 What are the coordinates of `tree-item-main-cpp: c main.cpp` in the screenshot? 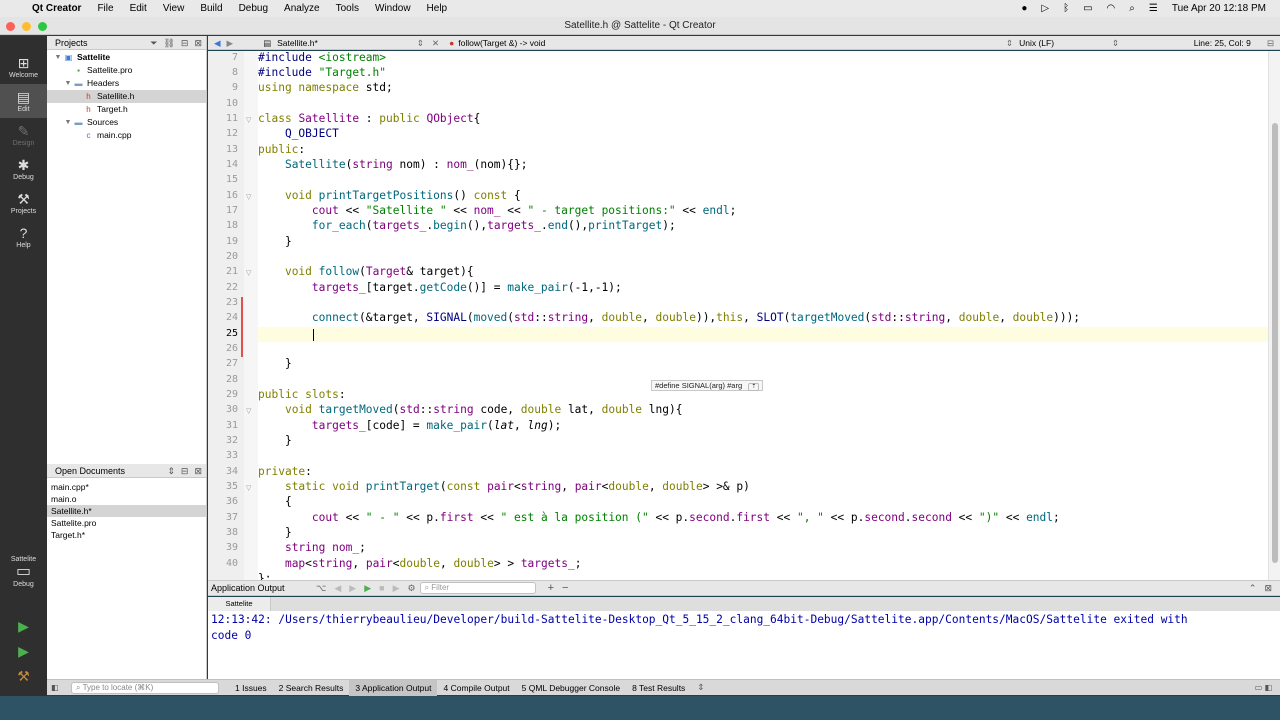 It's located at (126, 135).